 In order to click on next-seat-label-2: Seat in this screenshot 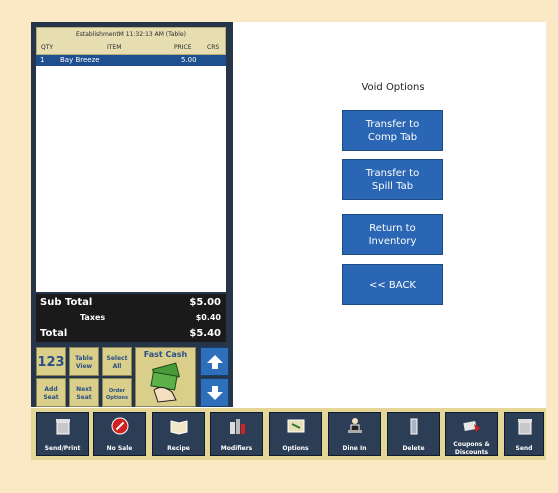, I will do `click(84, 397)`.